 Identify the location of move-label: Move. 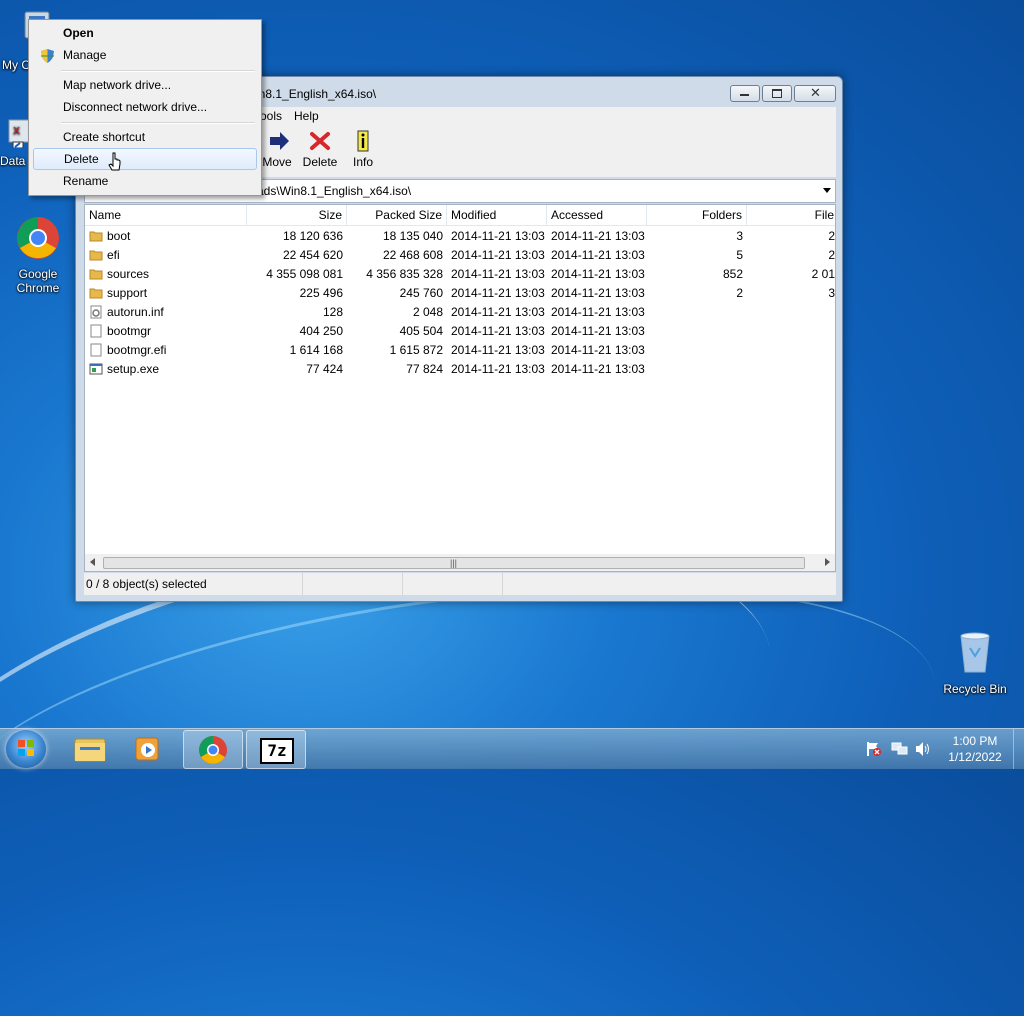
(277, 162).